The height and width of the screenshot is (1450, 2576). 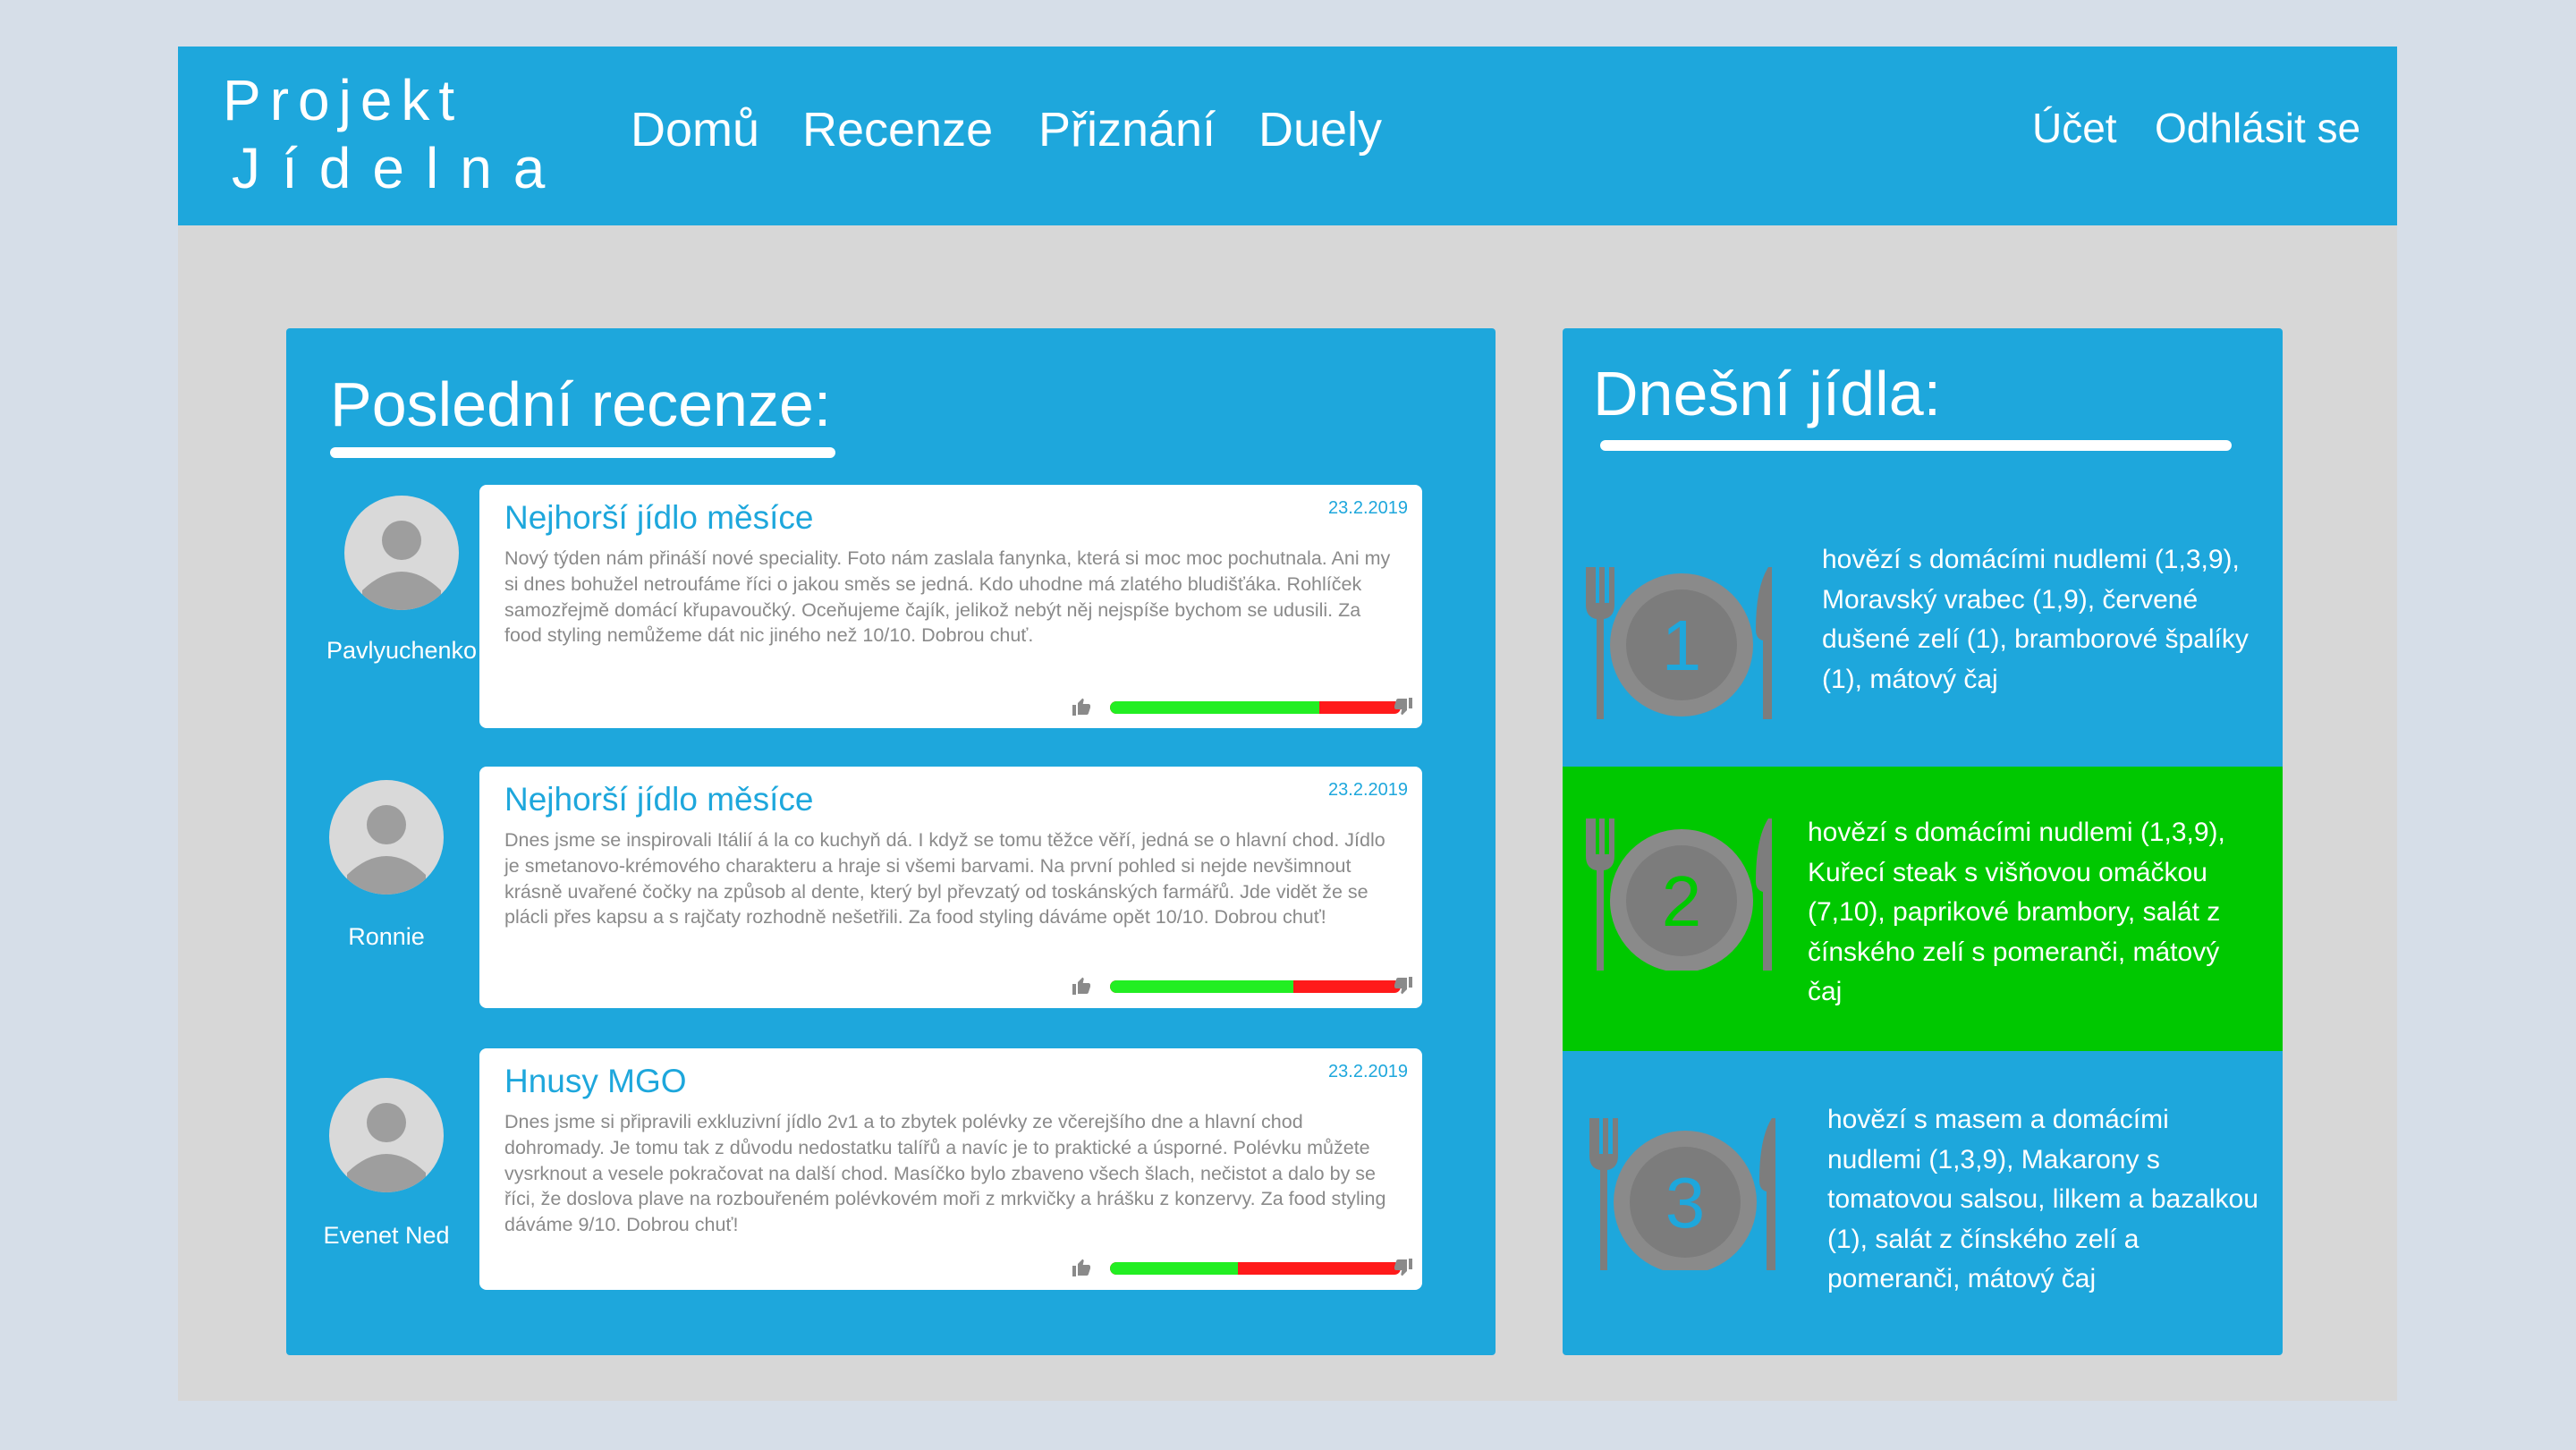 I want to click on reviews-title-underline, so click(x=582, y=452).